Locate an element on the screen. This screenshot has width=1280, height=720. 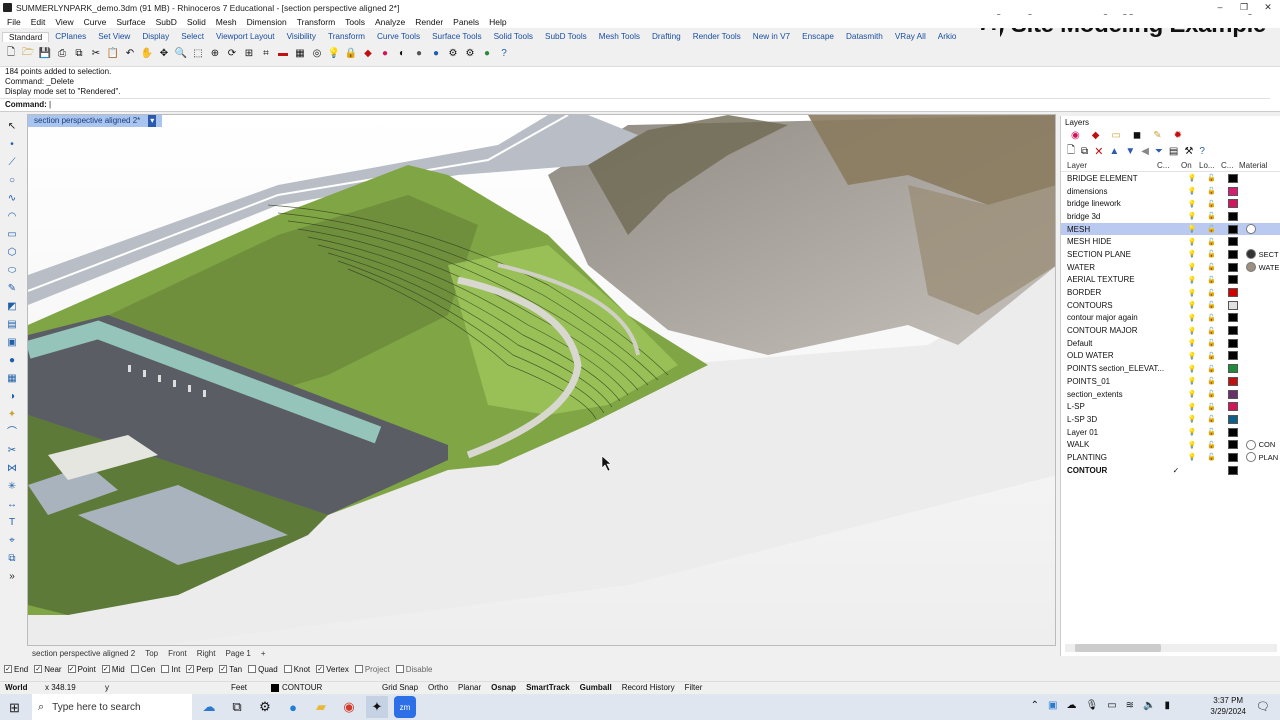
zoom-app-icon: zm is located at coordinates (405, 707).